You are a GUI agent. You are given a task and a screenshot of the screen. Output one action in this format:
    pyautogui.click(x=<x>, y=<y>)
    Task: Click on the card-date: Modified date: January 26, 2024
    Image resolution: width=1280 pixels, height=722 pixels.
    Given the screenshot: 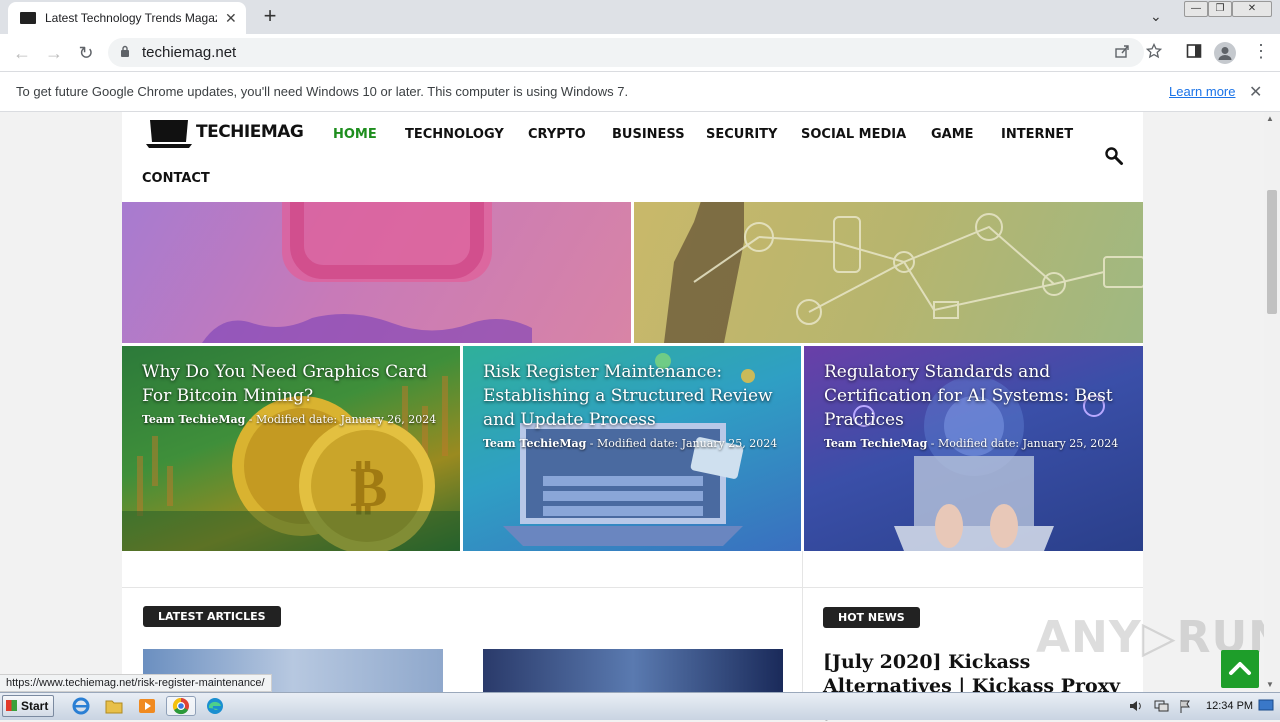 What is the action you would take?
    pyautogui.click(x=346, y=419)
    